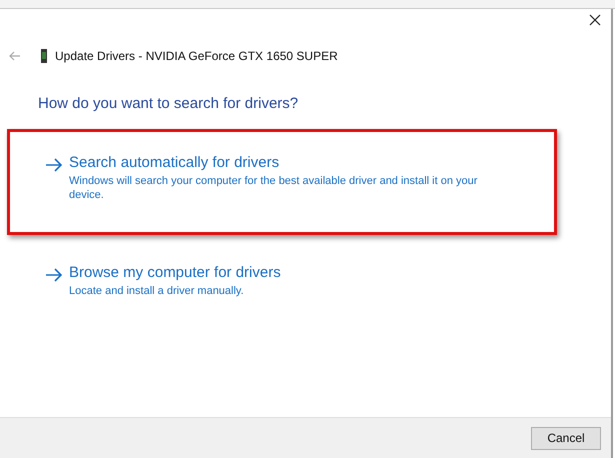 The image size is (615, 458). What do you see at coordinates (566, 438) in the screenshot?
I see `cancel-button: Cancel` at bounding box center [566, 438].